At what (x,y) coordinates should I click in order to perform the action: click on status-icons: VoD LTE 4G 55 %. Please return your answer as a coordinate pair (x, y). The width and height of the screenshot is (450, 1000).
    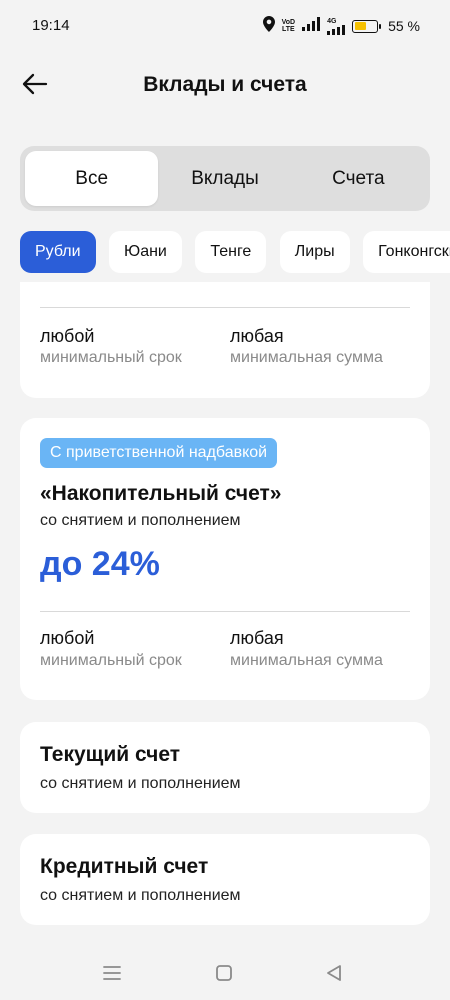
    Looking at the image, I should click on (341, 26).